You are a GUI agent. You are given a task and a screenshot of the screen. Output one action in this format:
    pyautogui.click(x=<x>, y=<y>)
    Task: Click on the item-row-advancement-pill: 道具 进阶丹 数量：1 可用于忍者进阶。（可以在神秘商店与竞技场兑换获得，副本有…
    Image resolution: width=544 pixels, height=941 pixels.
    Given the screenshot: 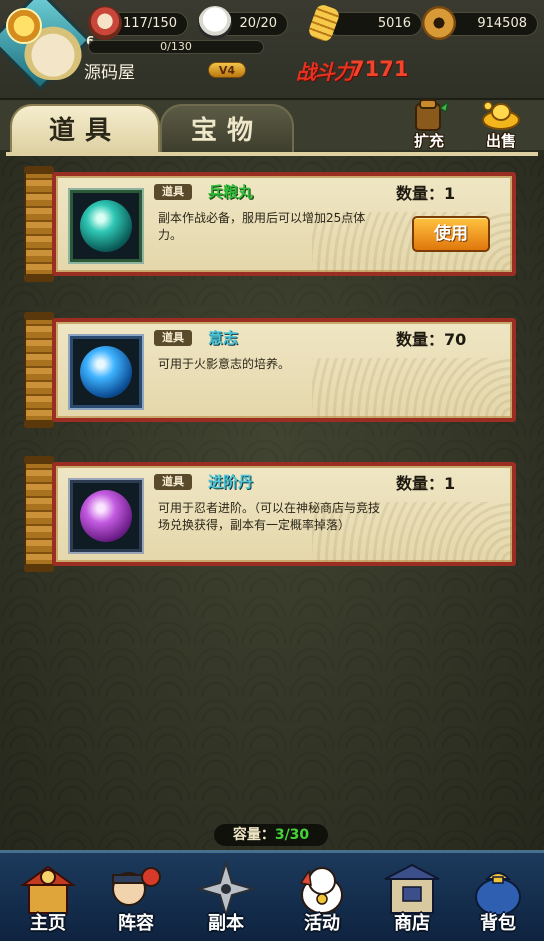 What is the action you would take?
    pyautogui.click(x=270, y=514)
    